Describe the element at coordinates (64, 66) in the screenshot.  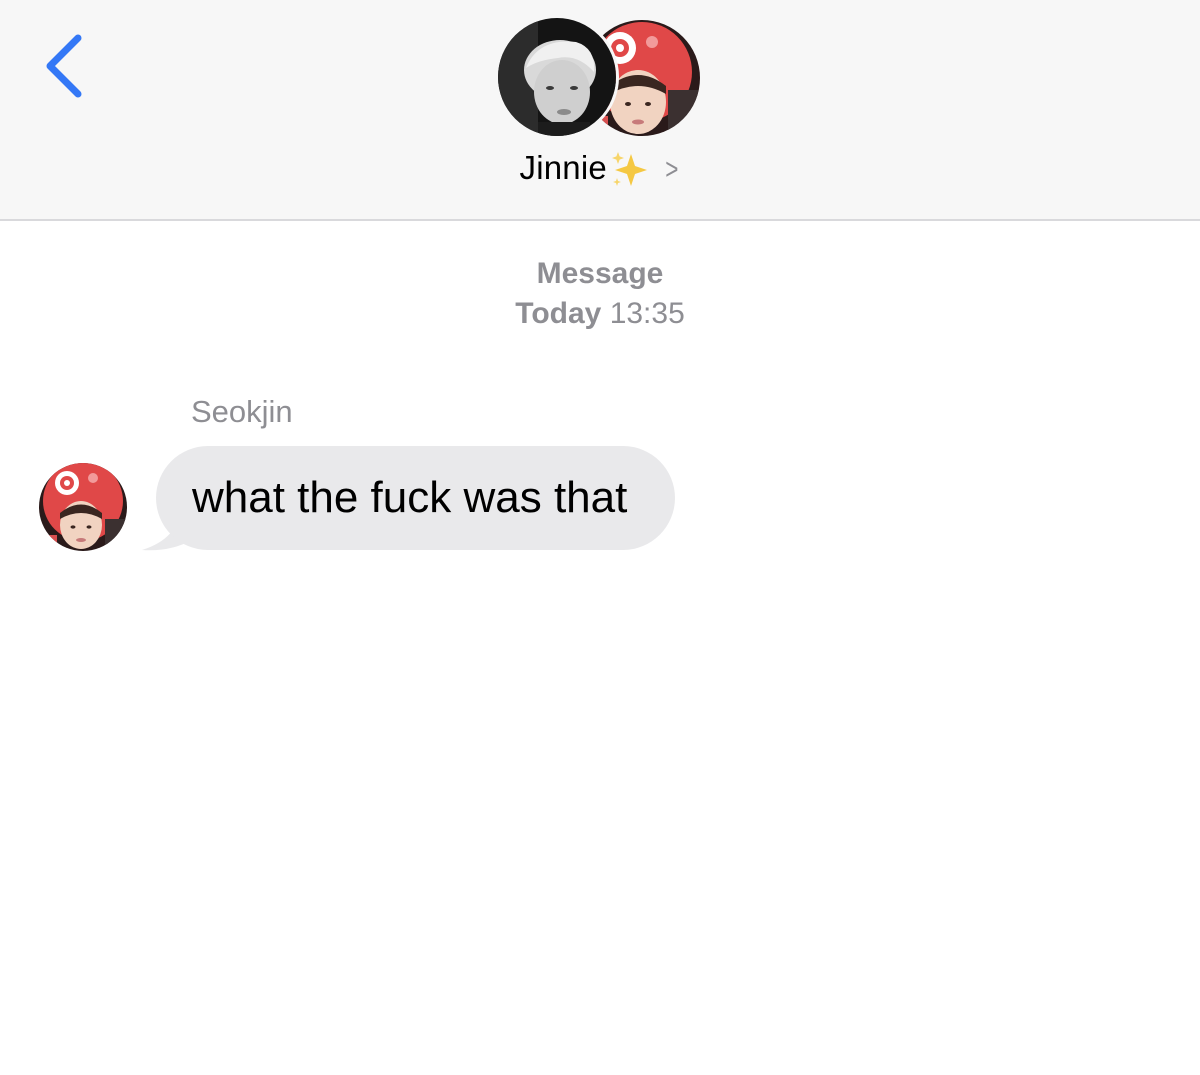
I see `chevron-left-icon` at that location.